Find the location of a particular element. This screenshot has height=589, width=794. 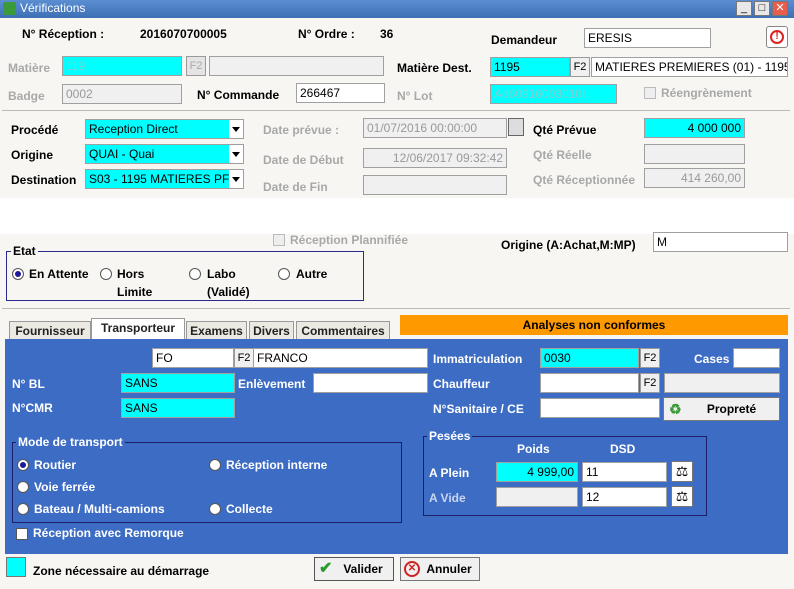

poids-header: Poids is located at coordinates (533, 449).